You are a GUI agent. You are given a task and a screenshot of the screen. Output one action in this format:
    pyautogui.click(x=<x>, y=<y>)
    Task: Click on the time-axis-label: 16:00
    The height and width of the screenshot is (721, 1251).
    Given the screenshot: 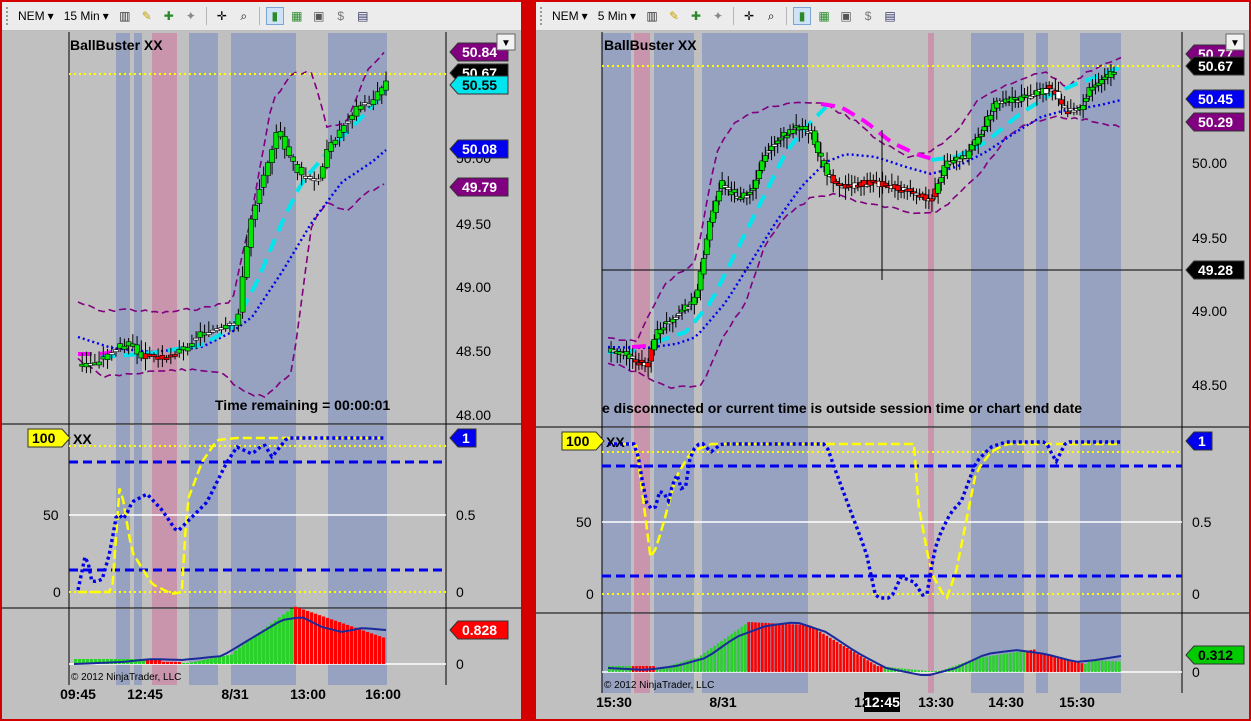 What is the action you would take?
    pyautogui.click(x=383, y=694)
    